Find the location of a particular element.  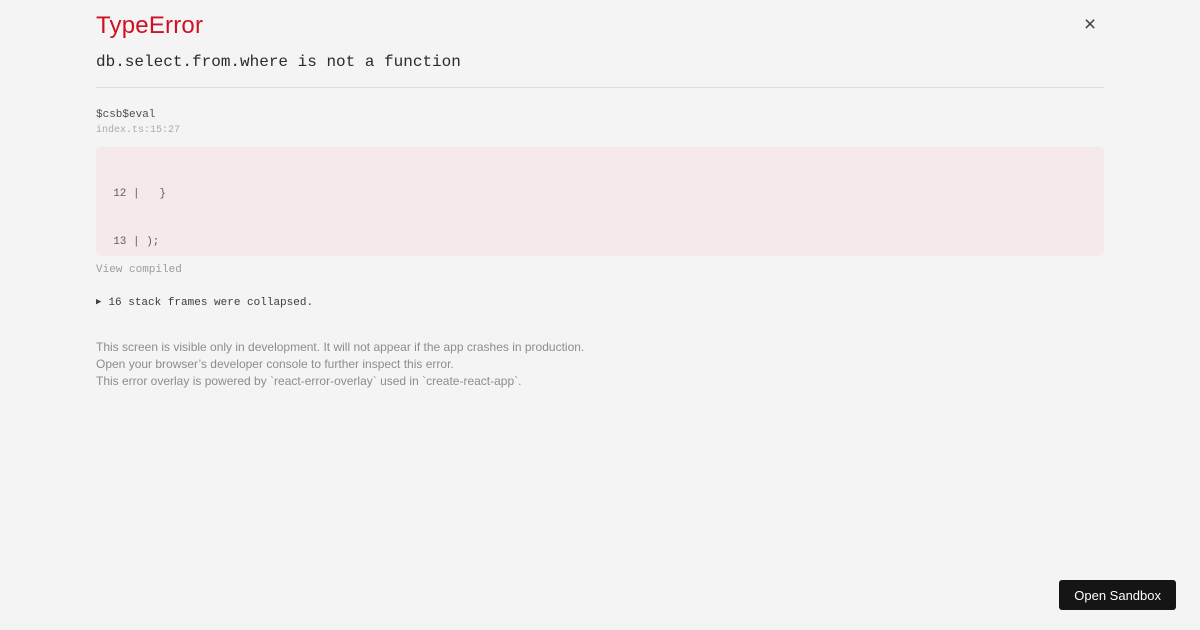

triangle-right-icon: ▶ is located at coordinates (99, 302).